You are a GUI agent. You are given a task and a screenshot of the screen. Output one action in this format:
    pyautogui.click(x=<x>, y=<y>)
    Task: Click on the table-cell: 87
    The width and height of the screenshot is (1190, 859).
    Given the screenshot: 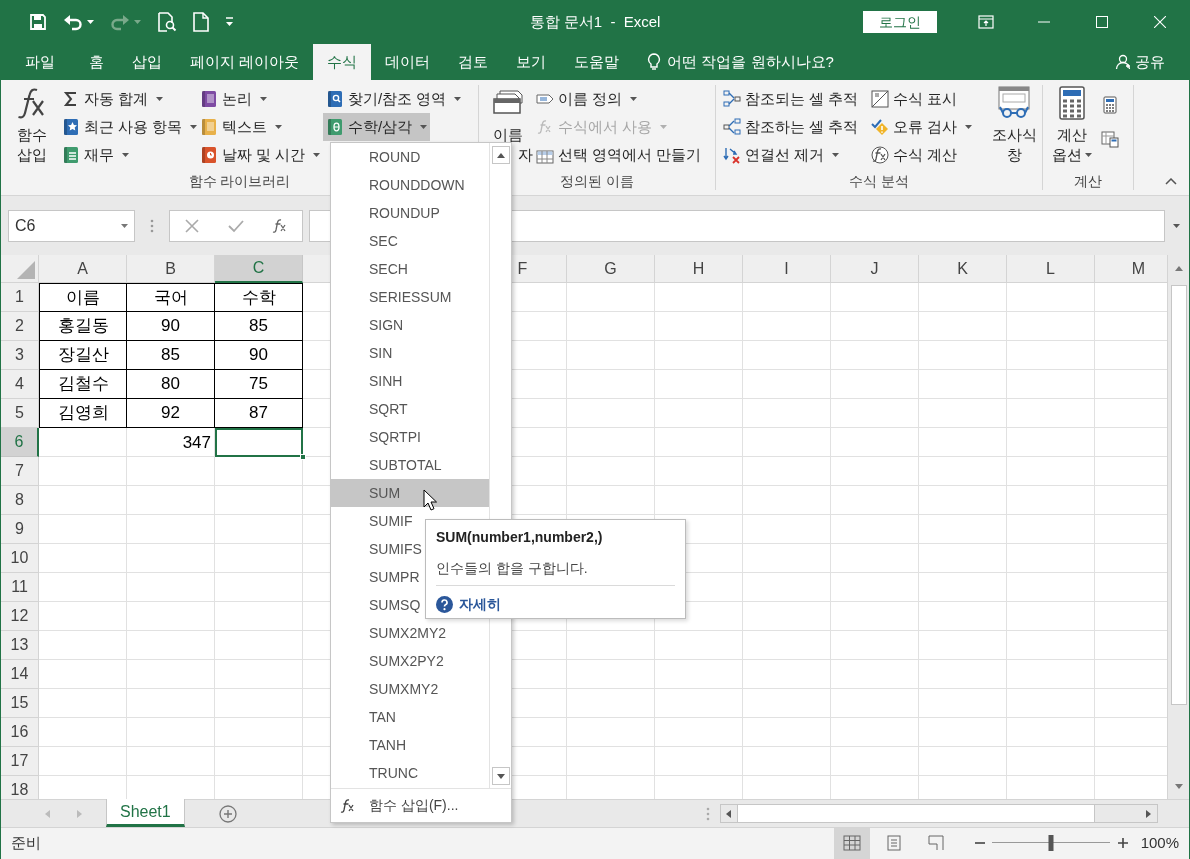 What is the action you would take?
    pyautogui.click(x=259, y=413)
    